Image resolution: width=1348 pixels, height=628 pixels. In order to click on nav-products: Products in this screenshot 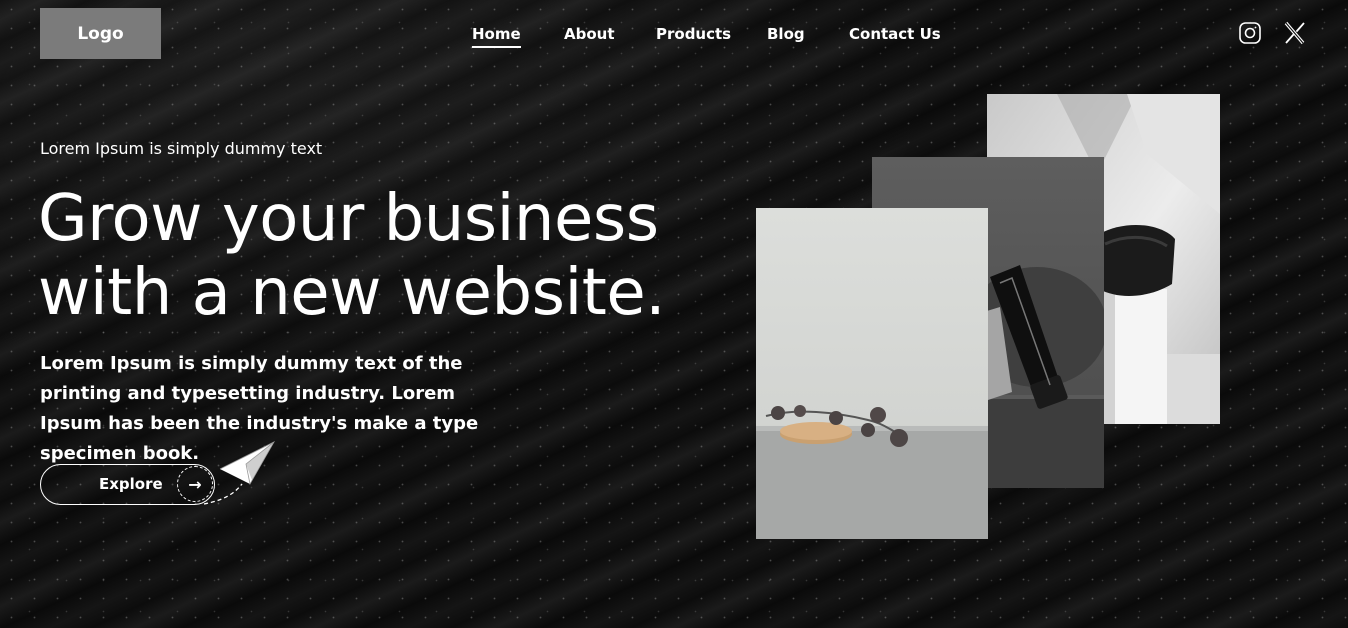, I will do `click(693, 34)`.